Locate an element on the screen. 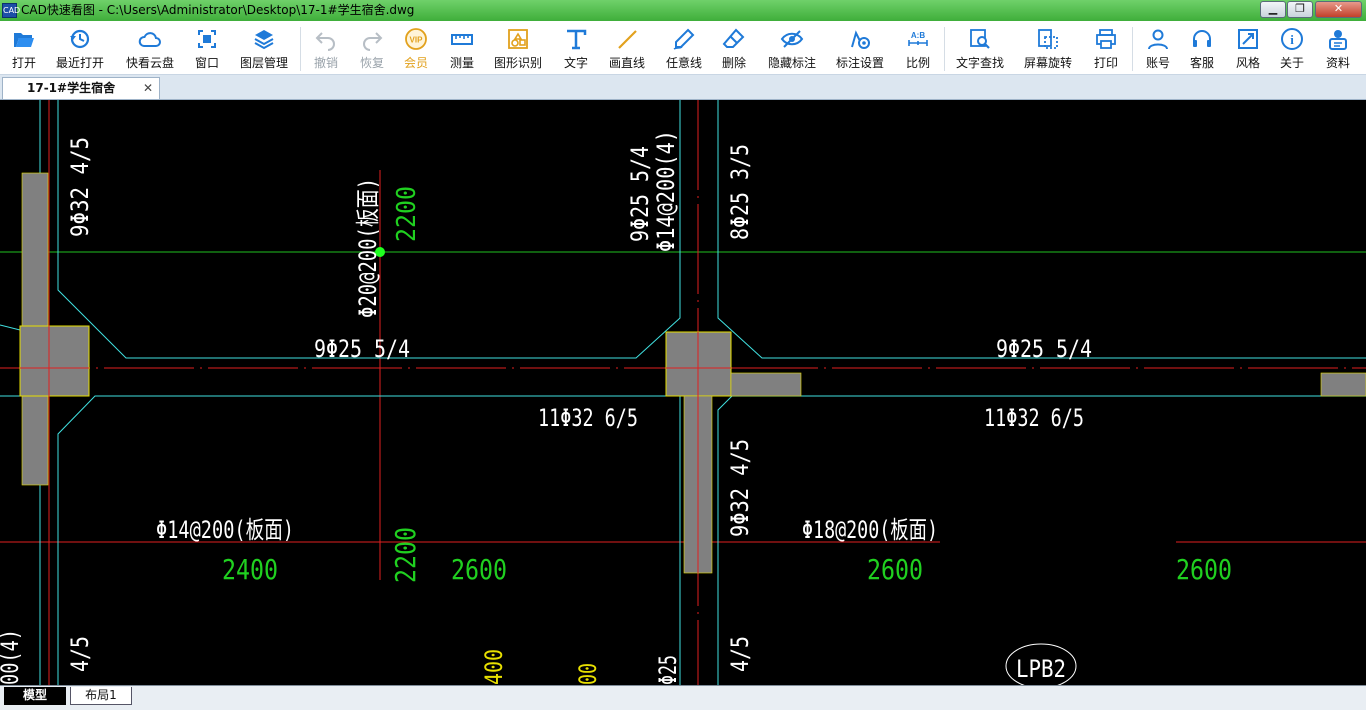  print-button: 打印 is located at coordinates (1106, 48).